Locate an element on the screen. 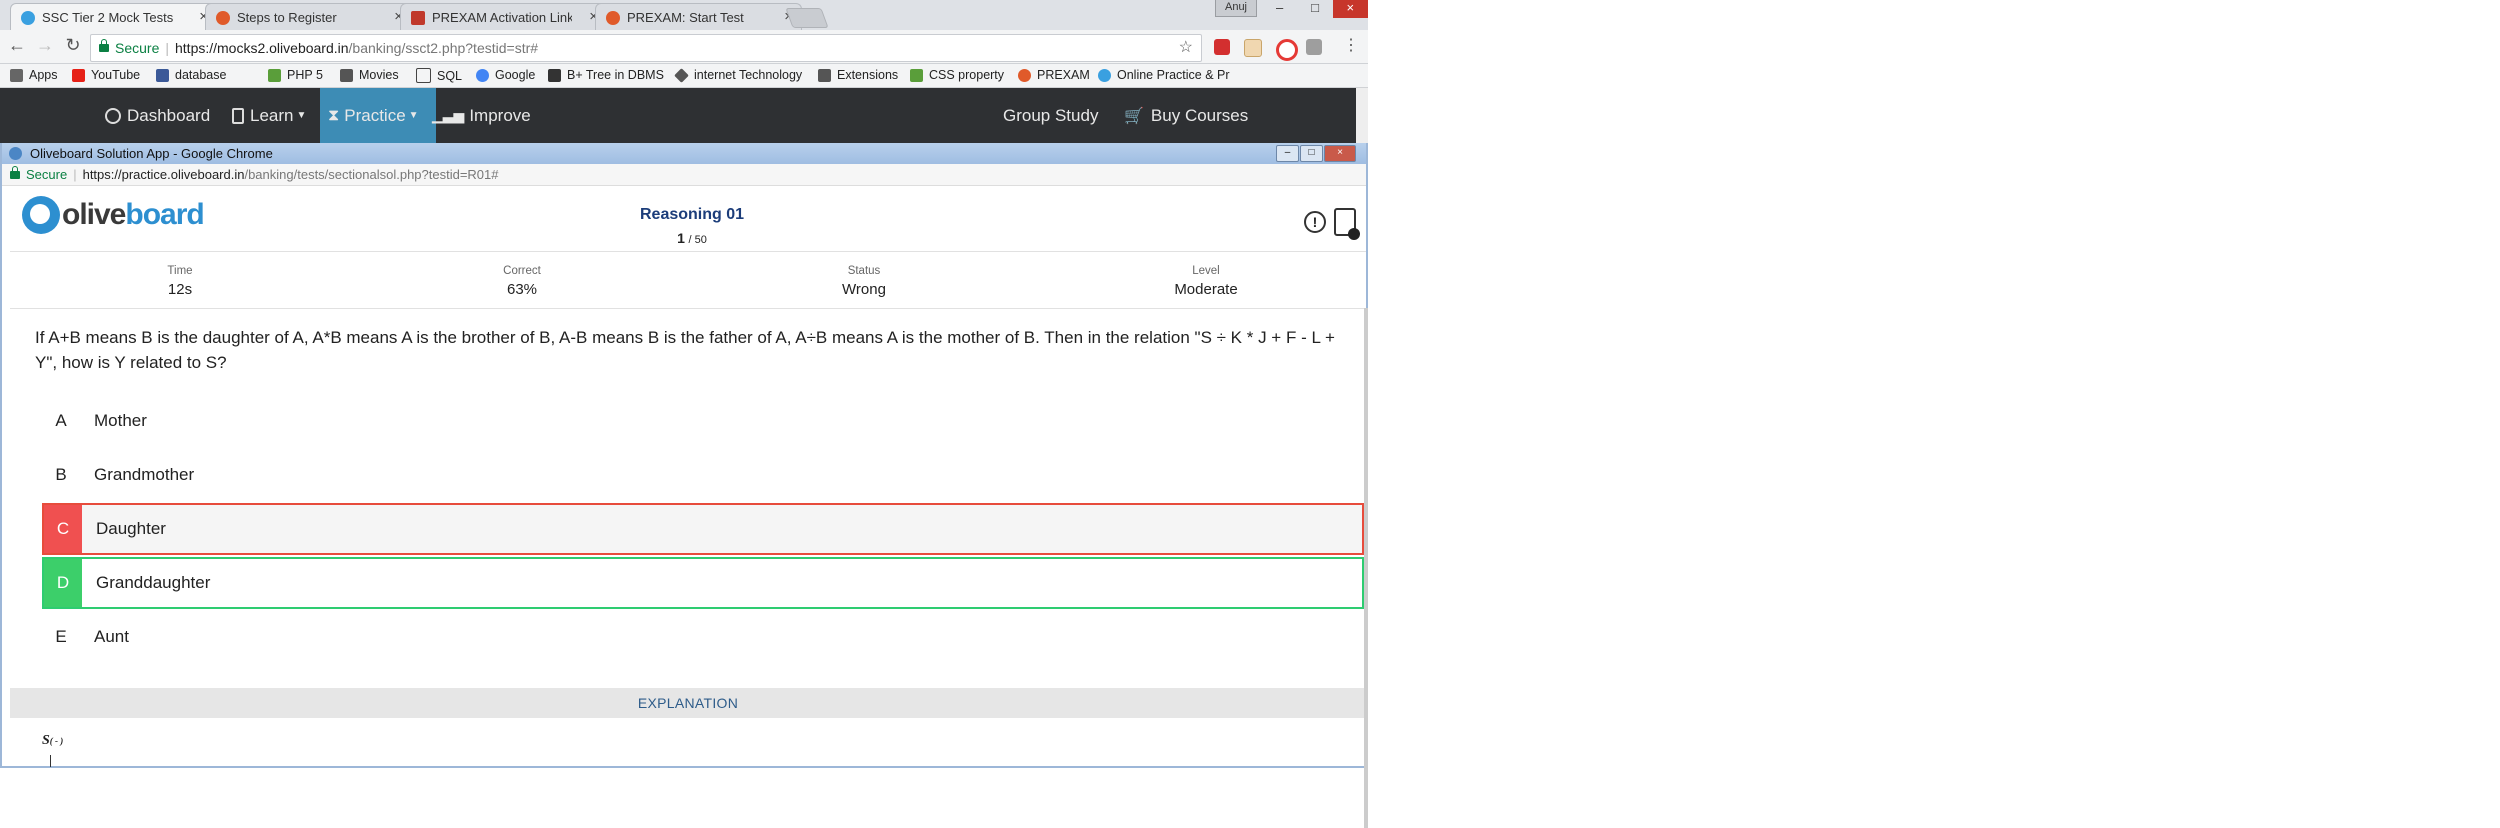  bookmark-google: Google is located at coordinates (505, 75).